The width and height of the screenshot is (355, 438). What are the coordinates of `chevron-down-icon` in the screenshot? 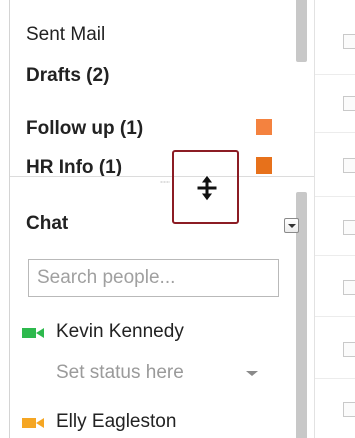 It's located at (252, 373).